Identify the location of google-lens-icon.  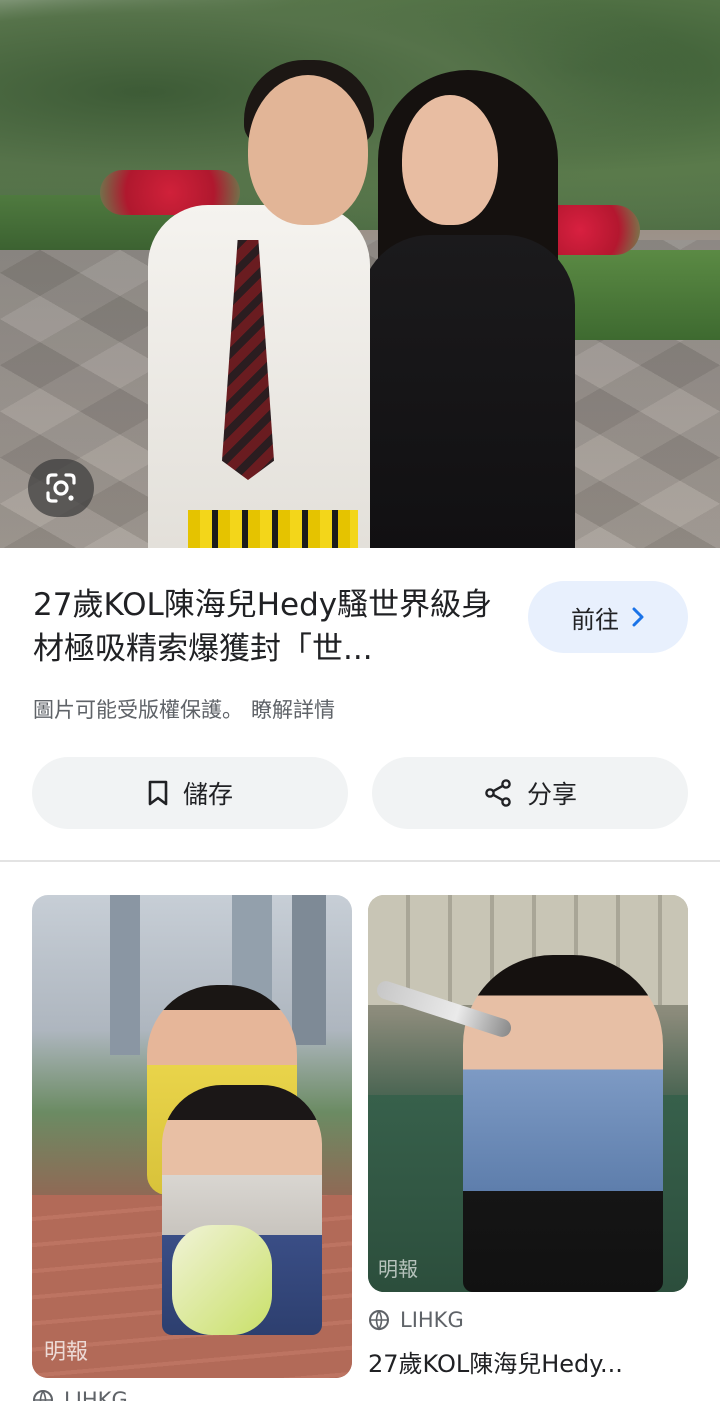
(61, 488).